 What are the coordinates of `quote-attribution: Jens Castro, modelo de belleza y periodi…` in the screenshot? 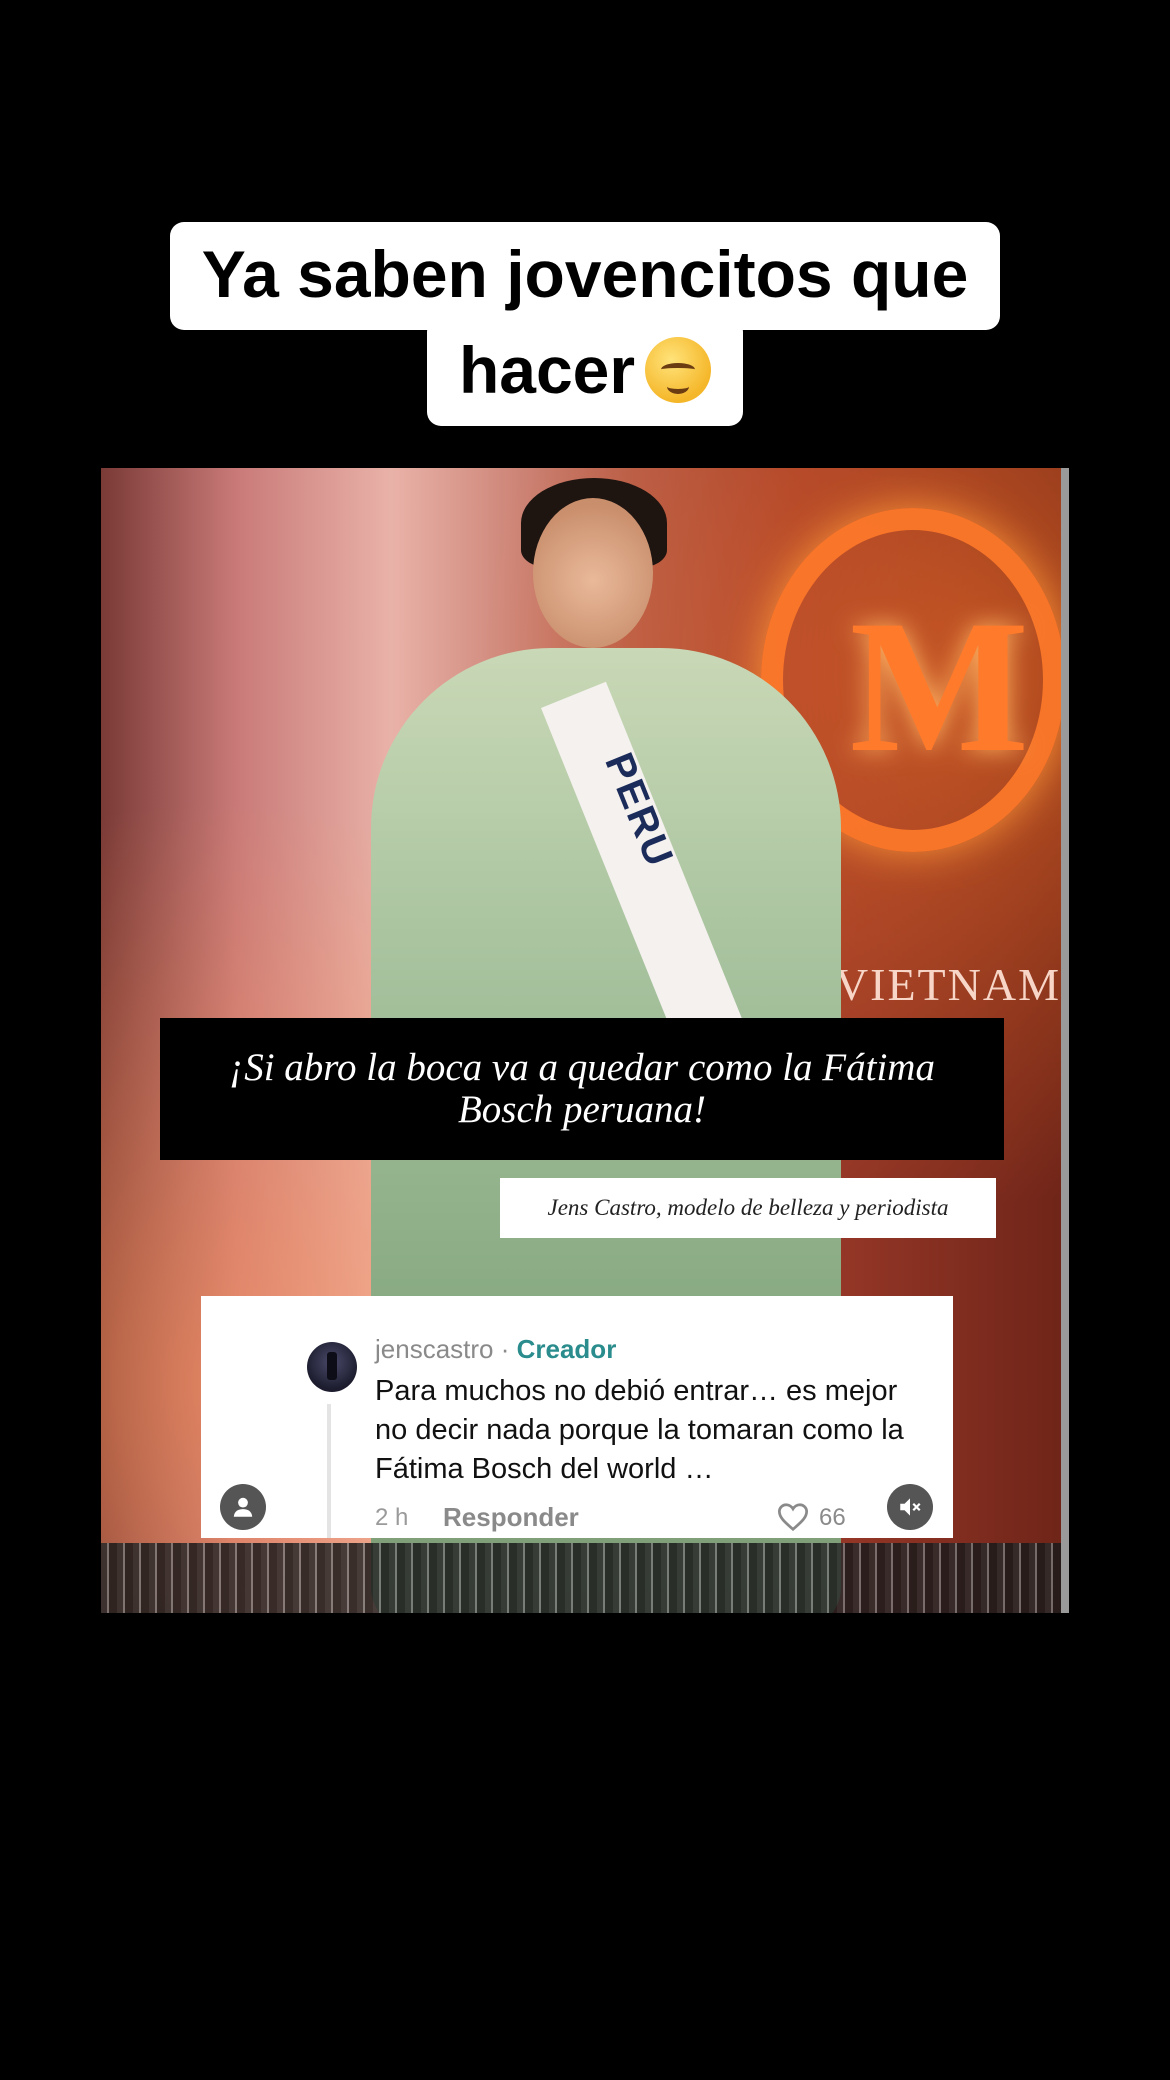 It's located at (748, 1208).